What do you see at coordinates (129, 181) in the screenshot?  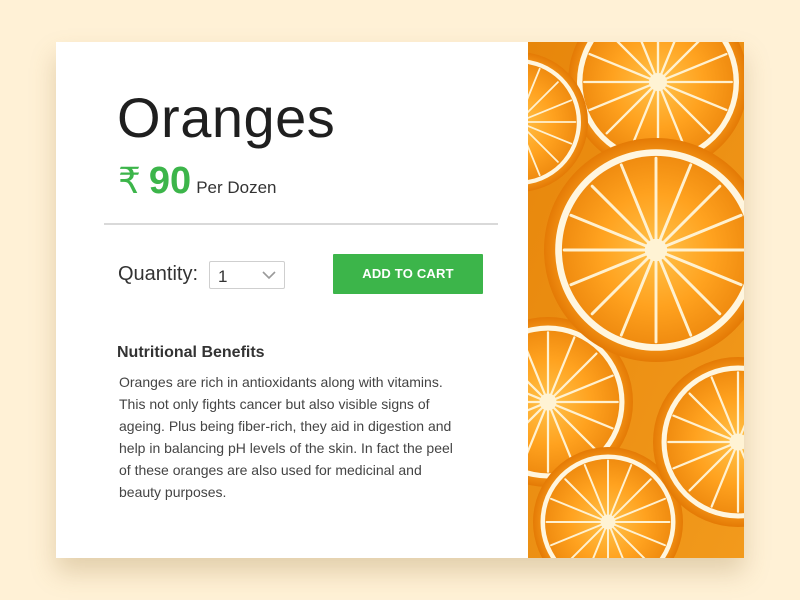 I see `rupee-icon: ₹` at bounding box center [129, 181].